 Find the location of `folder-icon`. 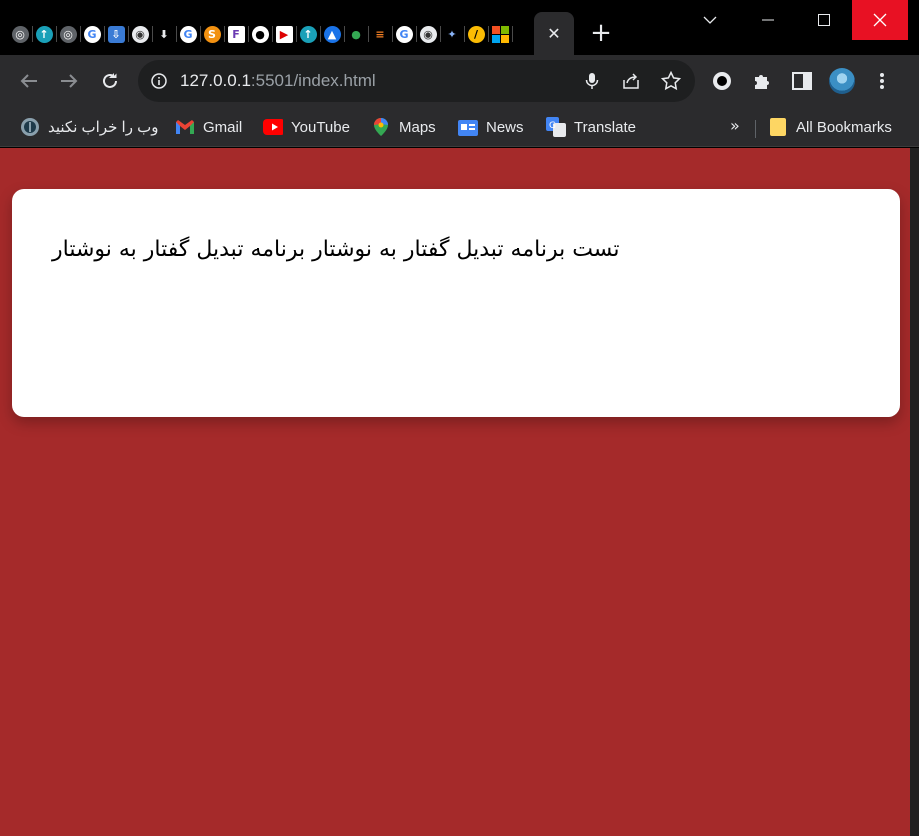

folder-icon is located at coordinates (778, 127).